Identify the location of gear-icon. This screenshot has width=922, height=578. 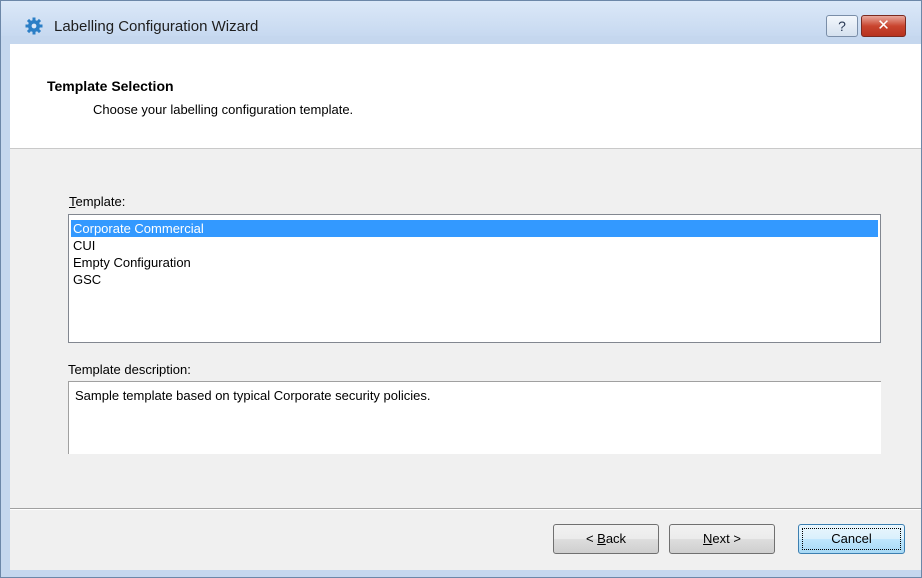
(34, 26).